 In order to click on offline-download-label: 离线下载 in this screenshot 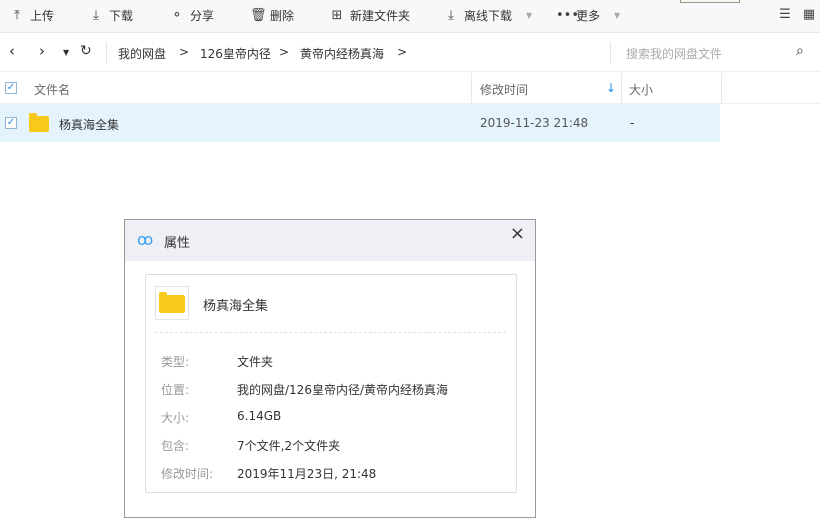, I will do `click(488, 16)`.